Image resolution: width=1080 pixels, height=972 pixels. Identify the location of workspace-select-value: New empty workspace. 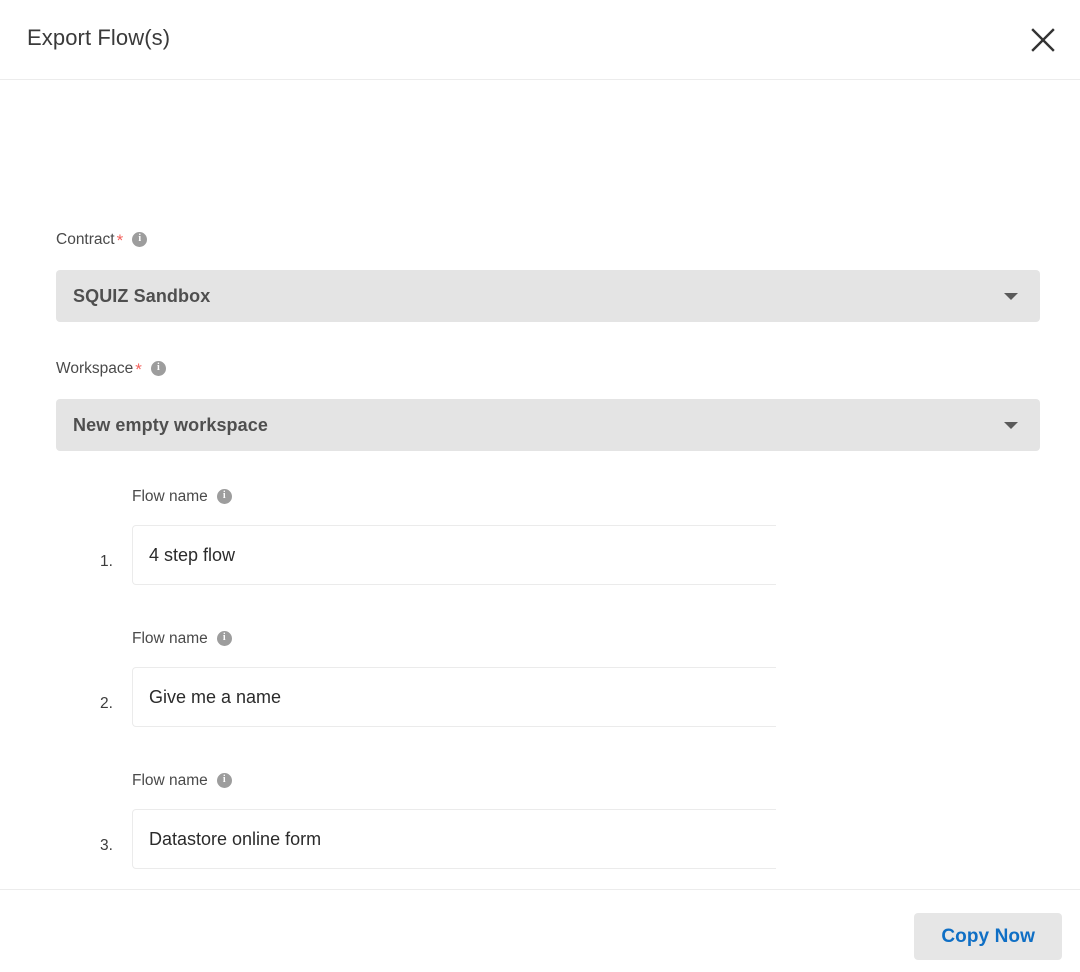
(170, 424).